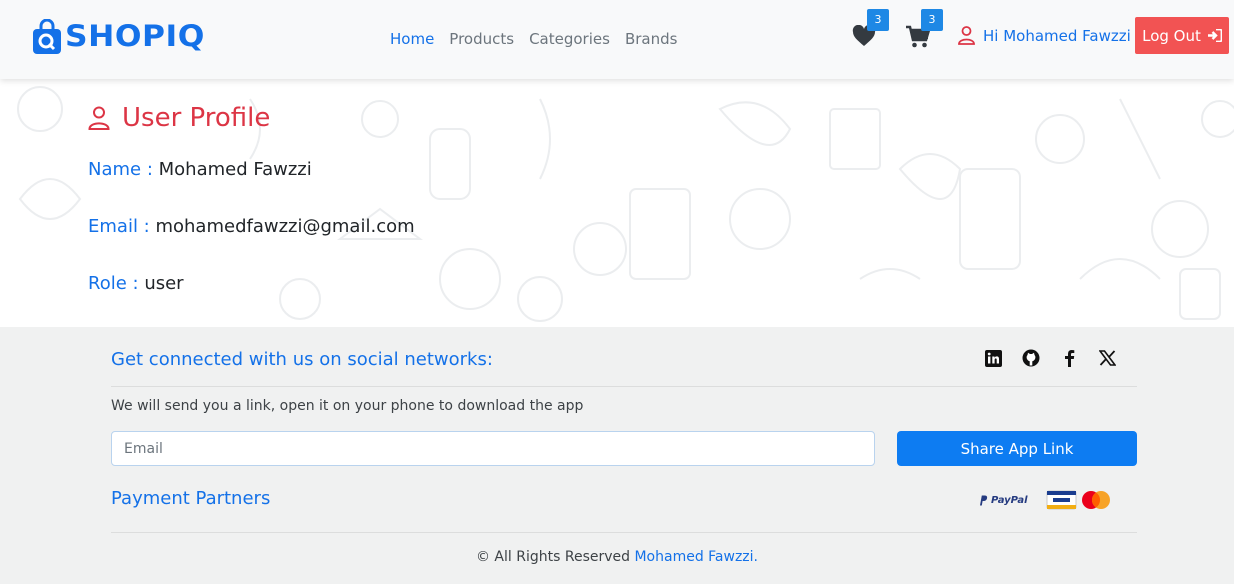 This screenshot has width=1234, height=584. I want to click on facebook-icon, so click(1069, 358).